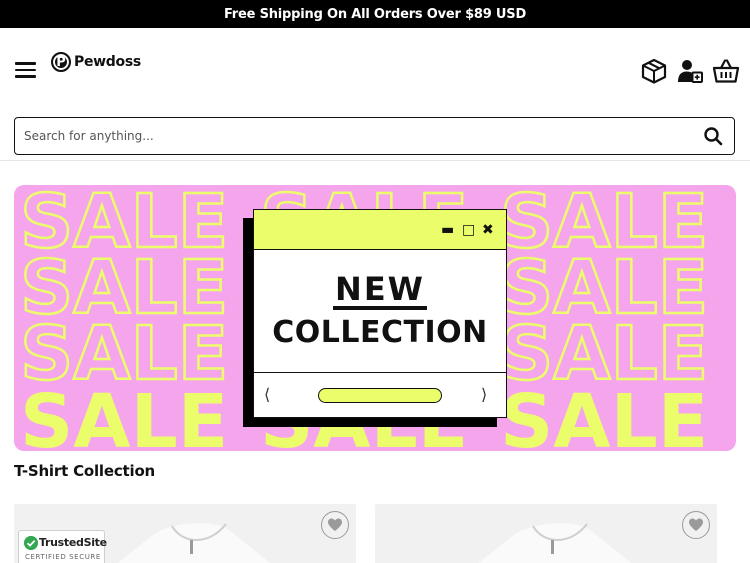 This screenshot has height=563, width=750. Describe the element at coordinates (555, 543) in the screenshot. I see `tshirt-image` at that location.